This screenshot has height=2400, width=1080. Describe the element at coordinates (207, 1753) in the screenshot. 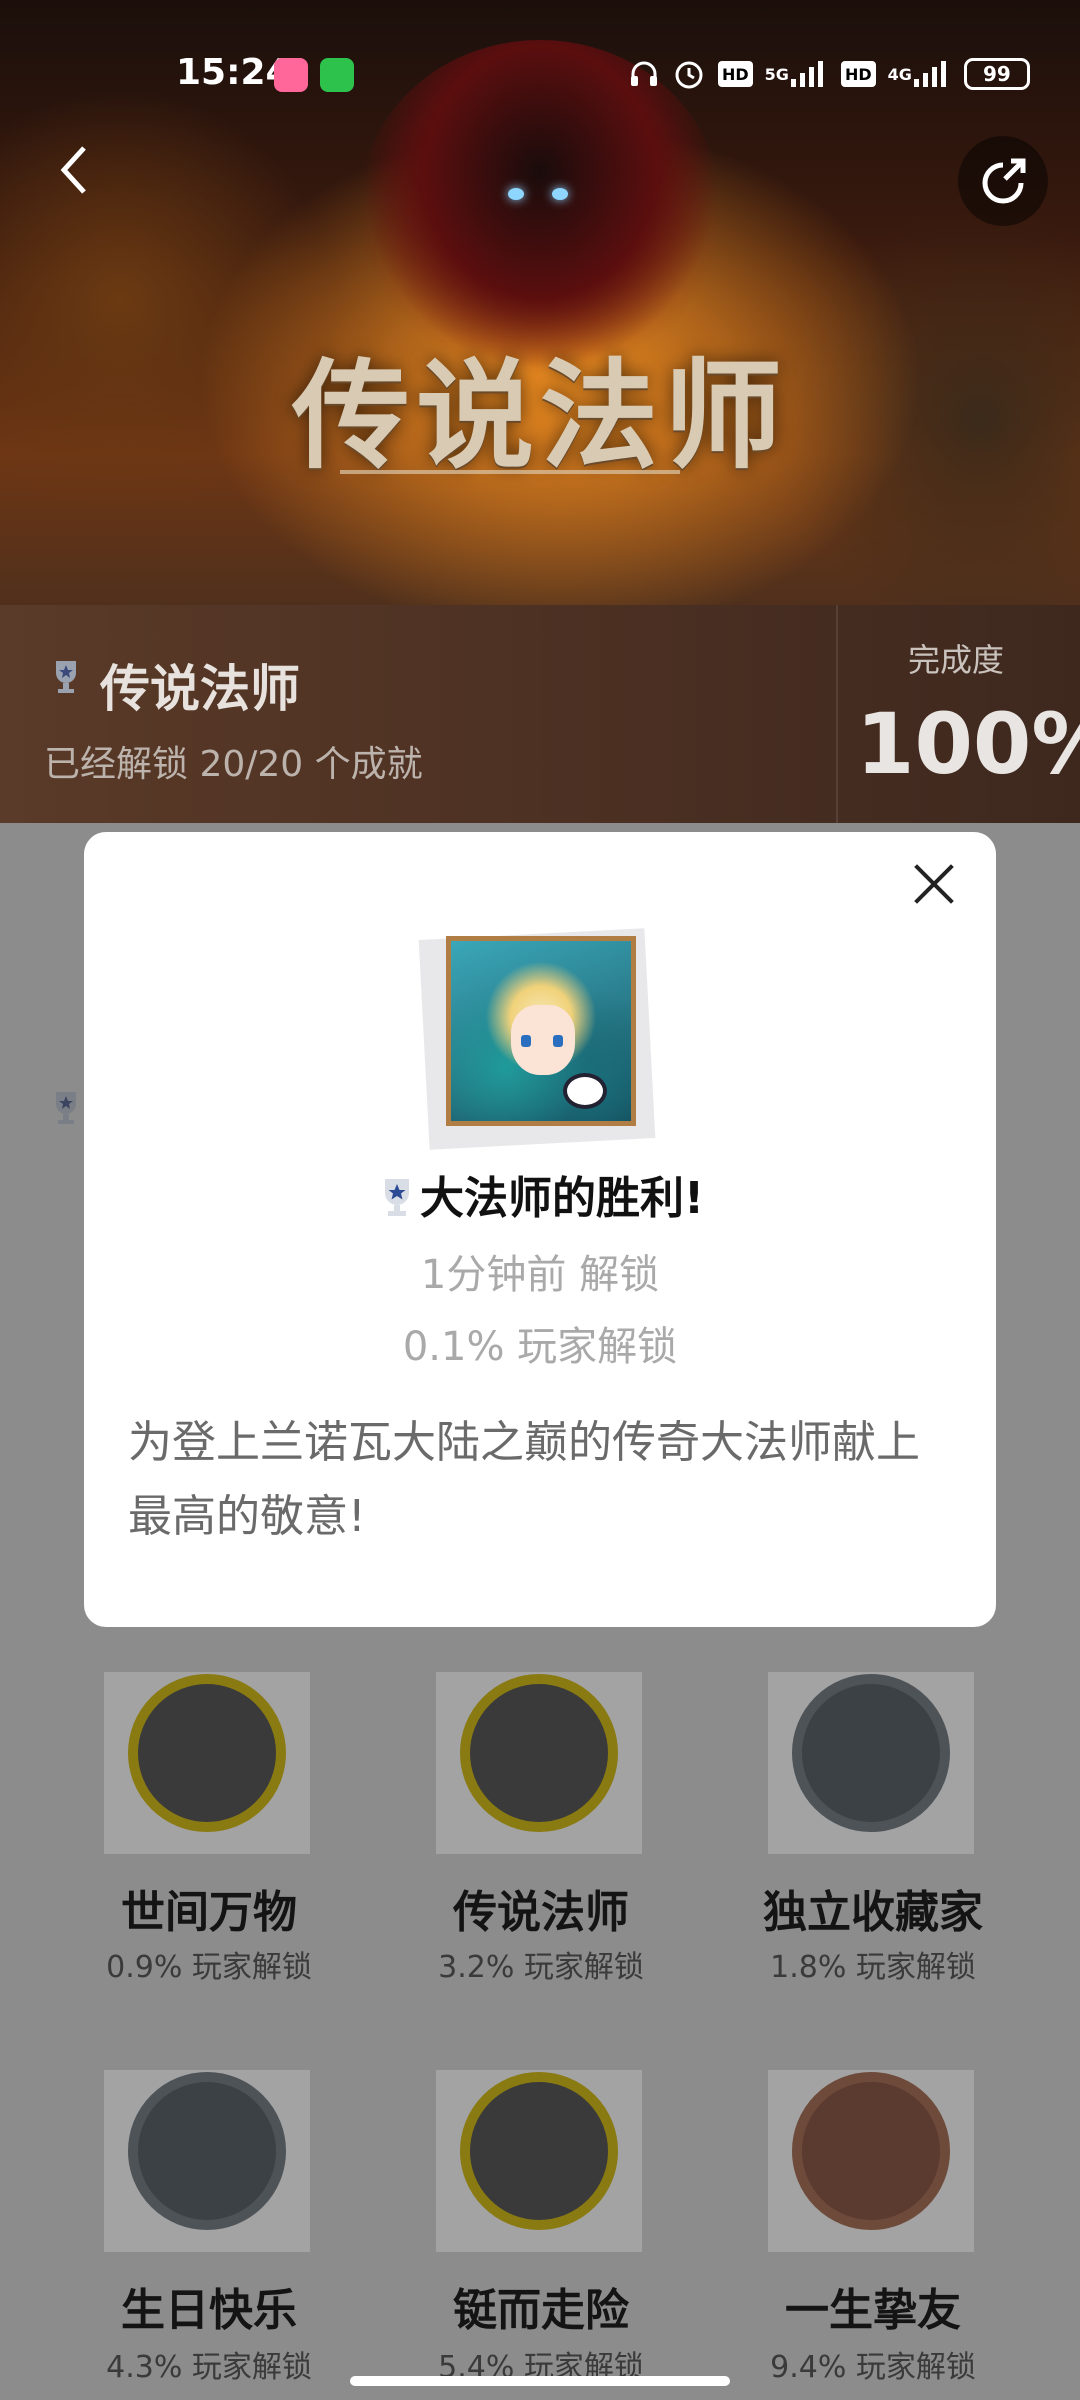

I see `chest-medal-icon` at that location.